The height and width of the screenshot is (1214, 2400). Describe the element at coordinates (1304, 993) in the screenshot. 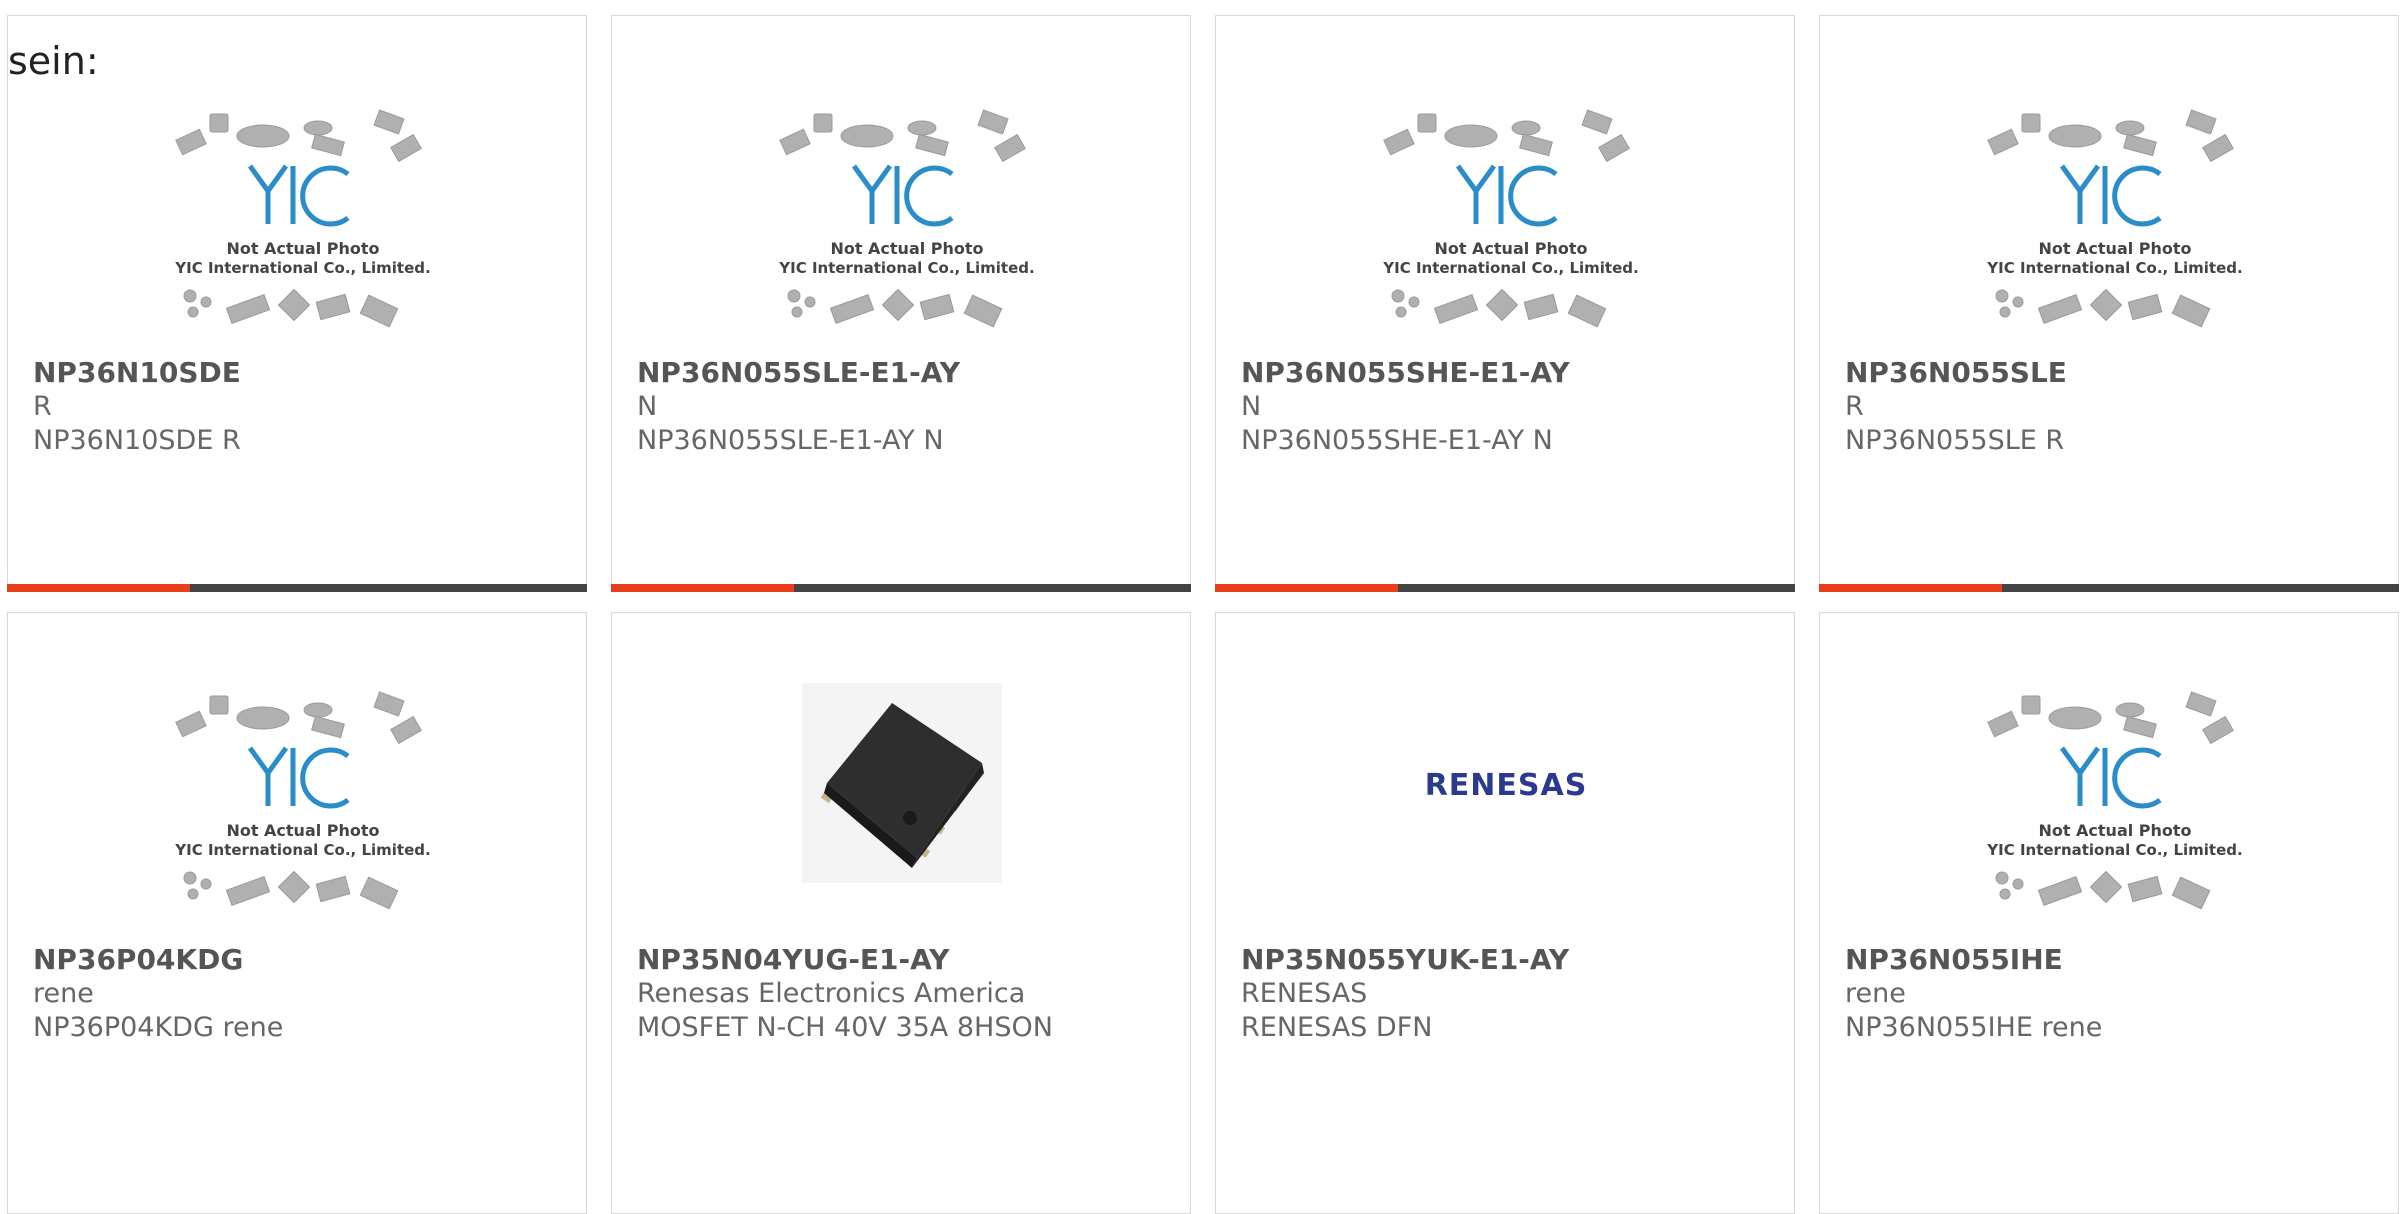

I see `manufacturer: RENESAS` at that location.